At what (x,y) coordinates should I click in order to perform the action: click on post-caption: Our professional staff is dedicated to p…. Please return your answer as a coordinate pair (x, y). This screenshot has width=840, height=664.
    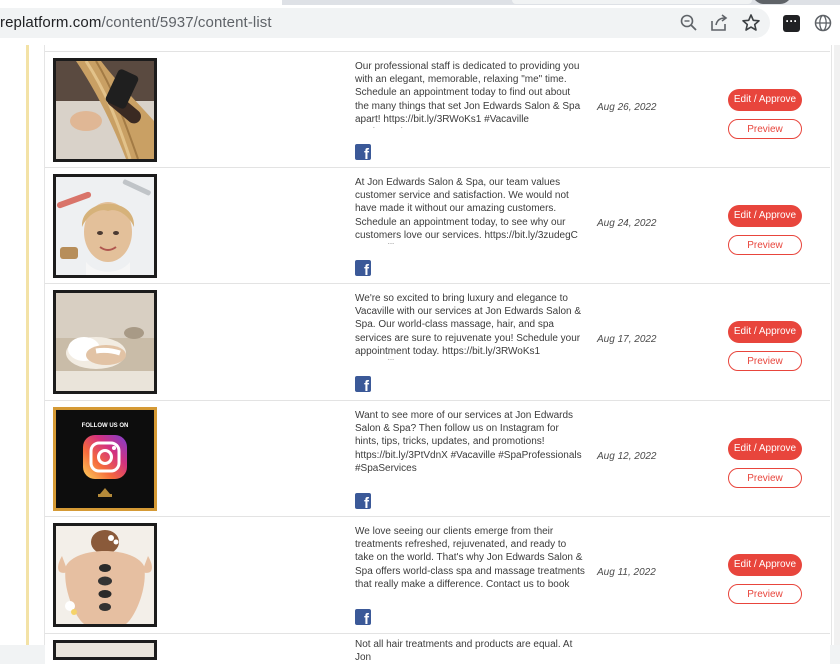
    Looking at the image, I should click on (468, 94).